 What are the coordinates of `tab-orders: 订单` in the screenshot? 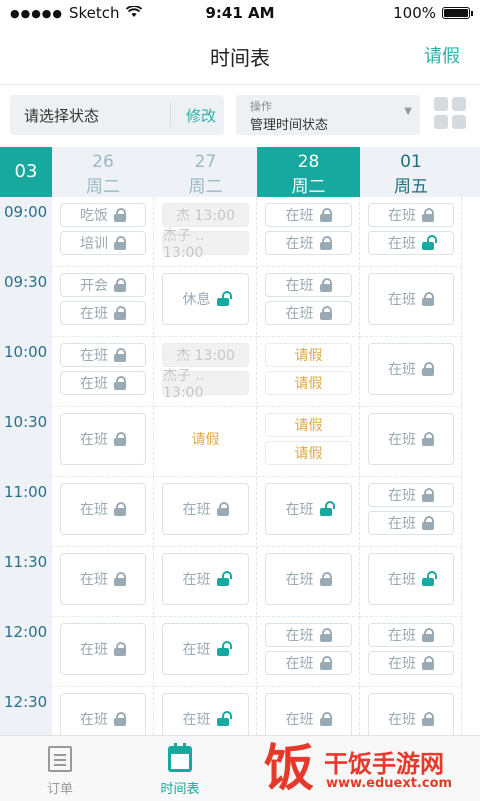 It's located at (60, 768).